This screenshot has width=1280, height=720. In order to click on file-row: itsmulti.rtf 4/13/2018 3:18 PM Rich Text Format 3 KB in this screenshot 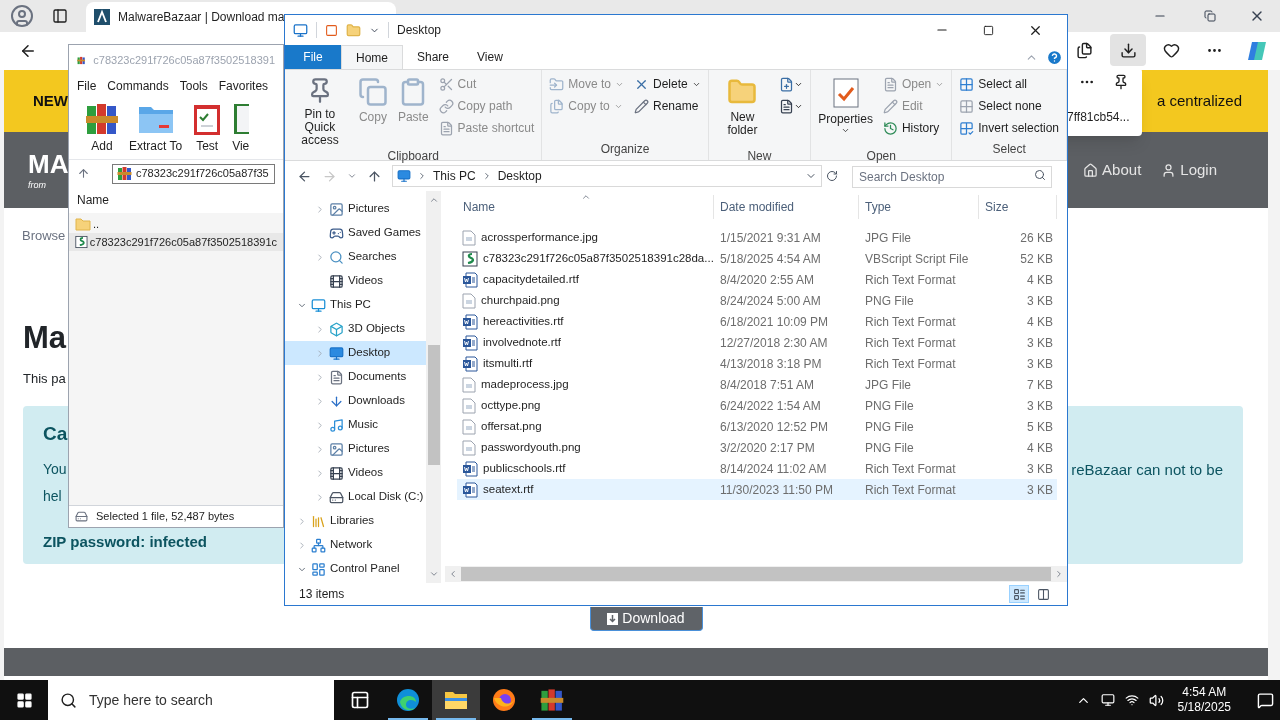, I will do `click(757, 363)`.